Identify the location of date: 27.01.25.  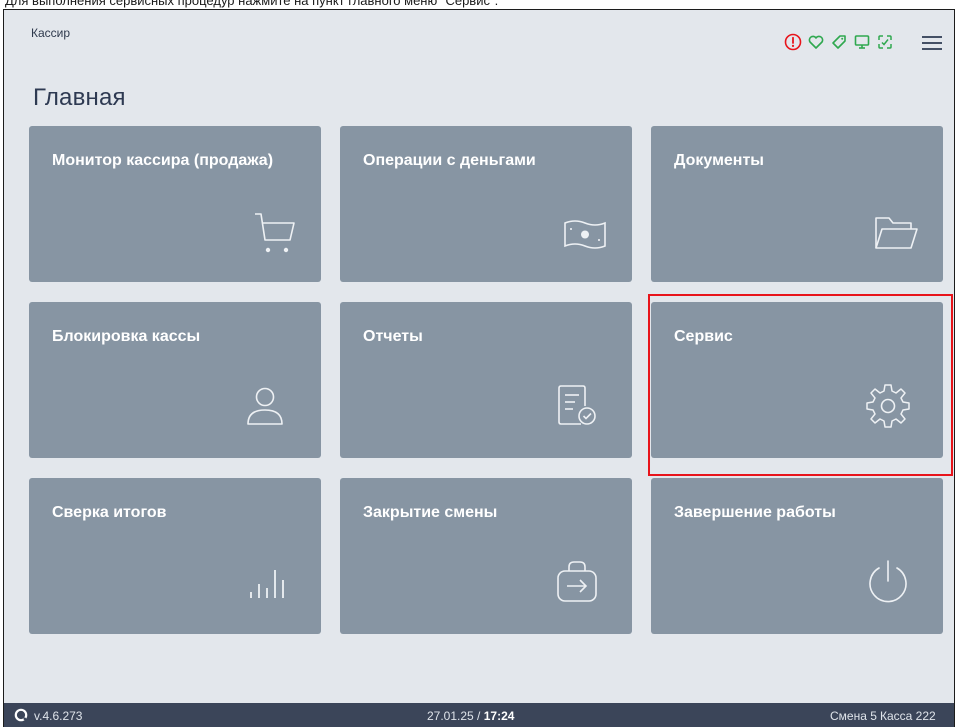
(450, 716).